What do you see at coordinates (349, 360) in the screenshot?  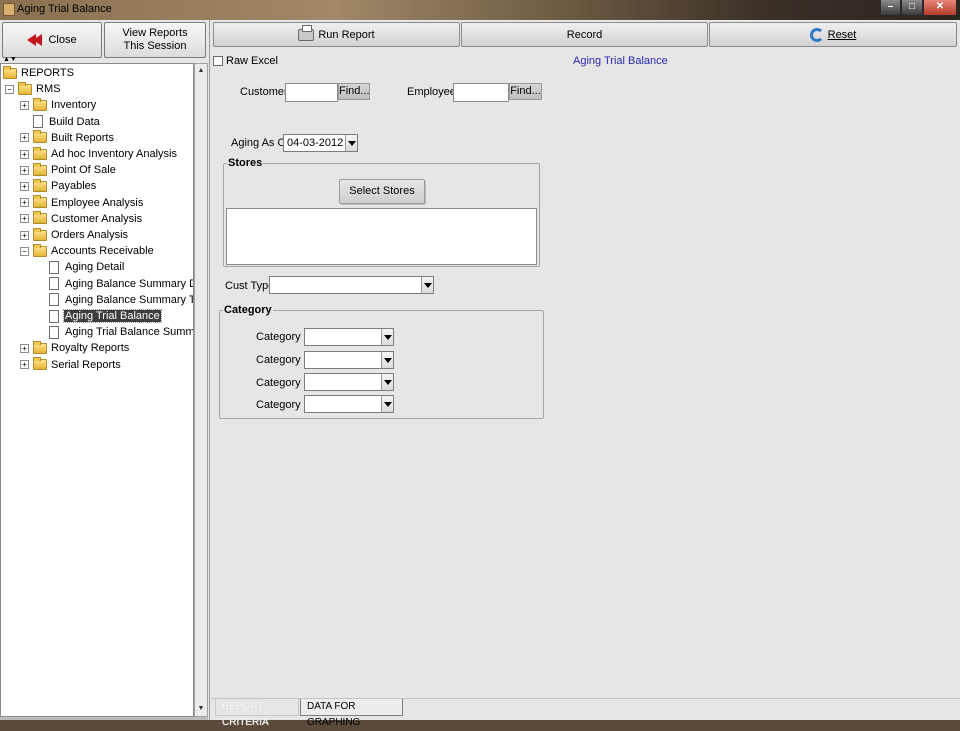 I see `category-2-select` at bounding box center [349, 360].